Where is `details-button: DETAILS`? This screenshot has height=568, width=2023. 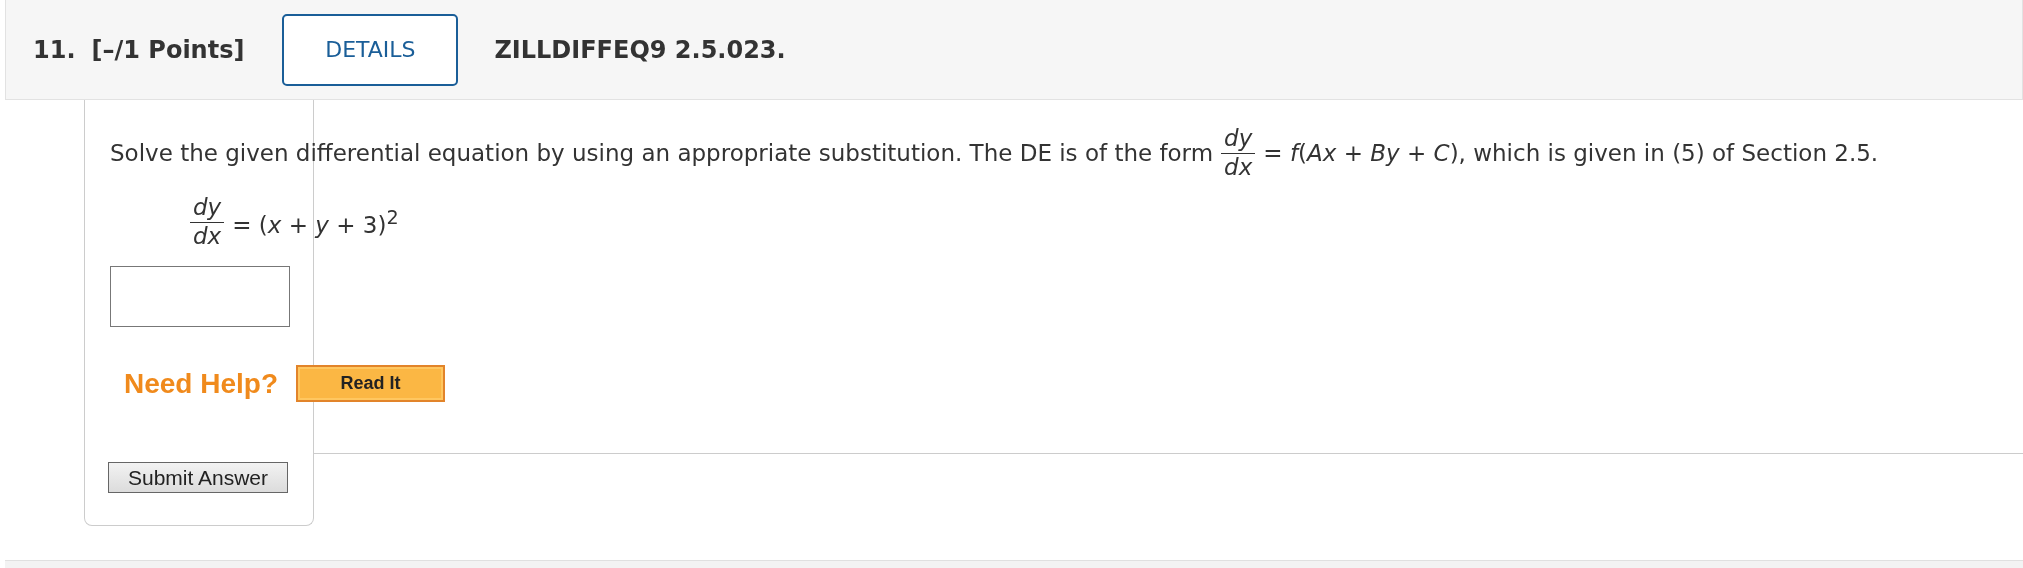 details-button: DETAILS is located at coordinates (370, 49).